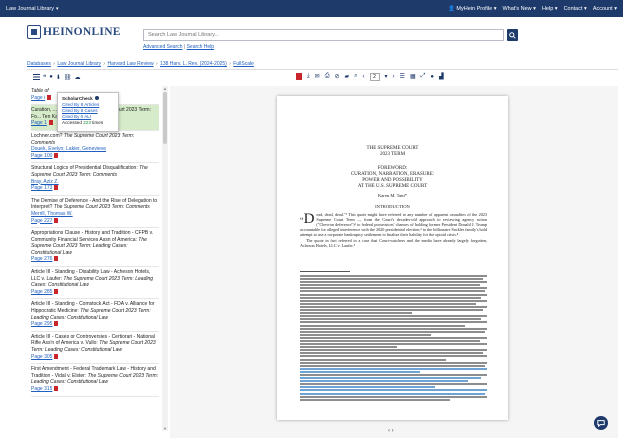 The image size is (623, 438). I want to click on email-icon: ✉, so click(317, 76).